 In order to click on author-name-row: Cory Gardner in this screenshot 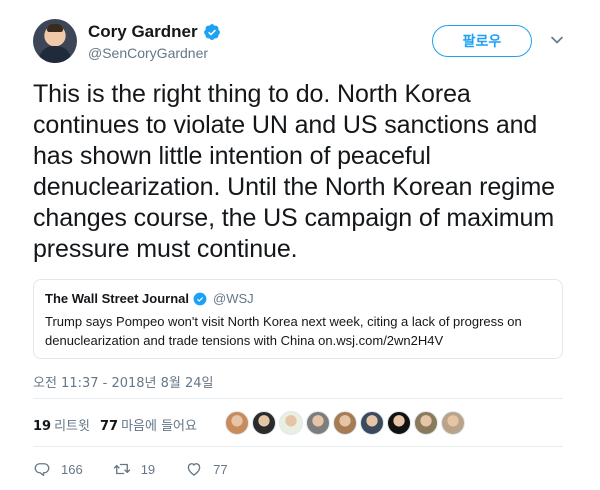, I will do `click(154, 32)`.